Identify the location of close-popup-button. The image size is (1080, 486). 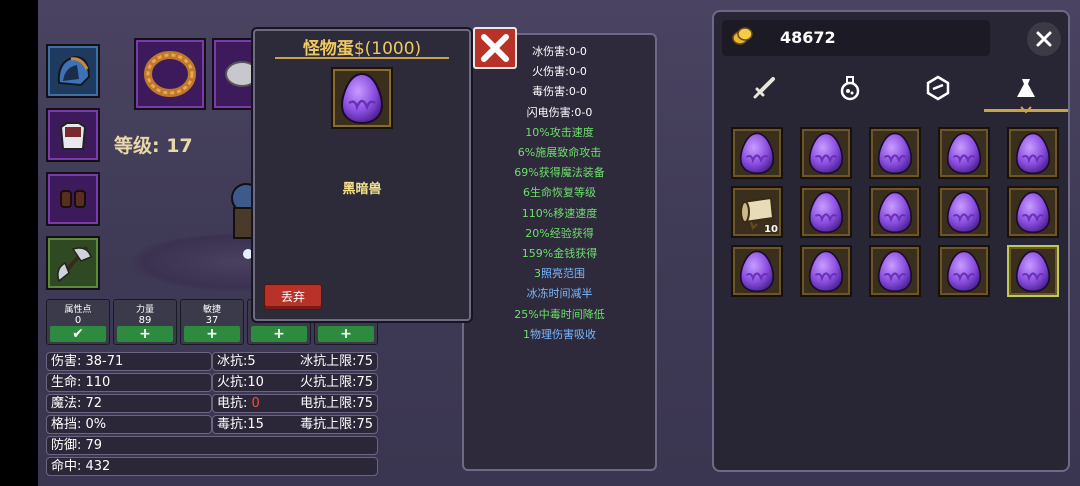
(495, 48).